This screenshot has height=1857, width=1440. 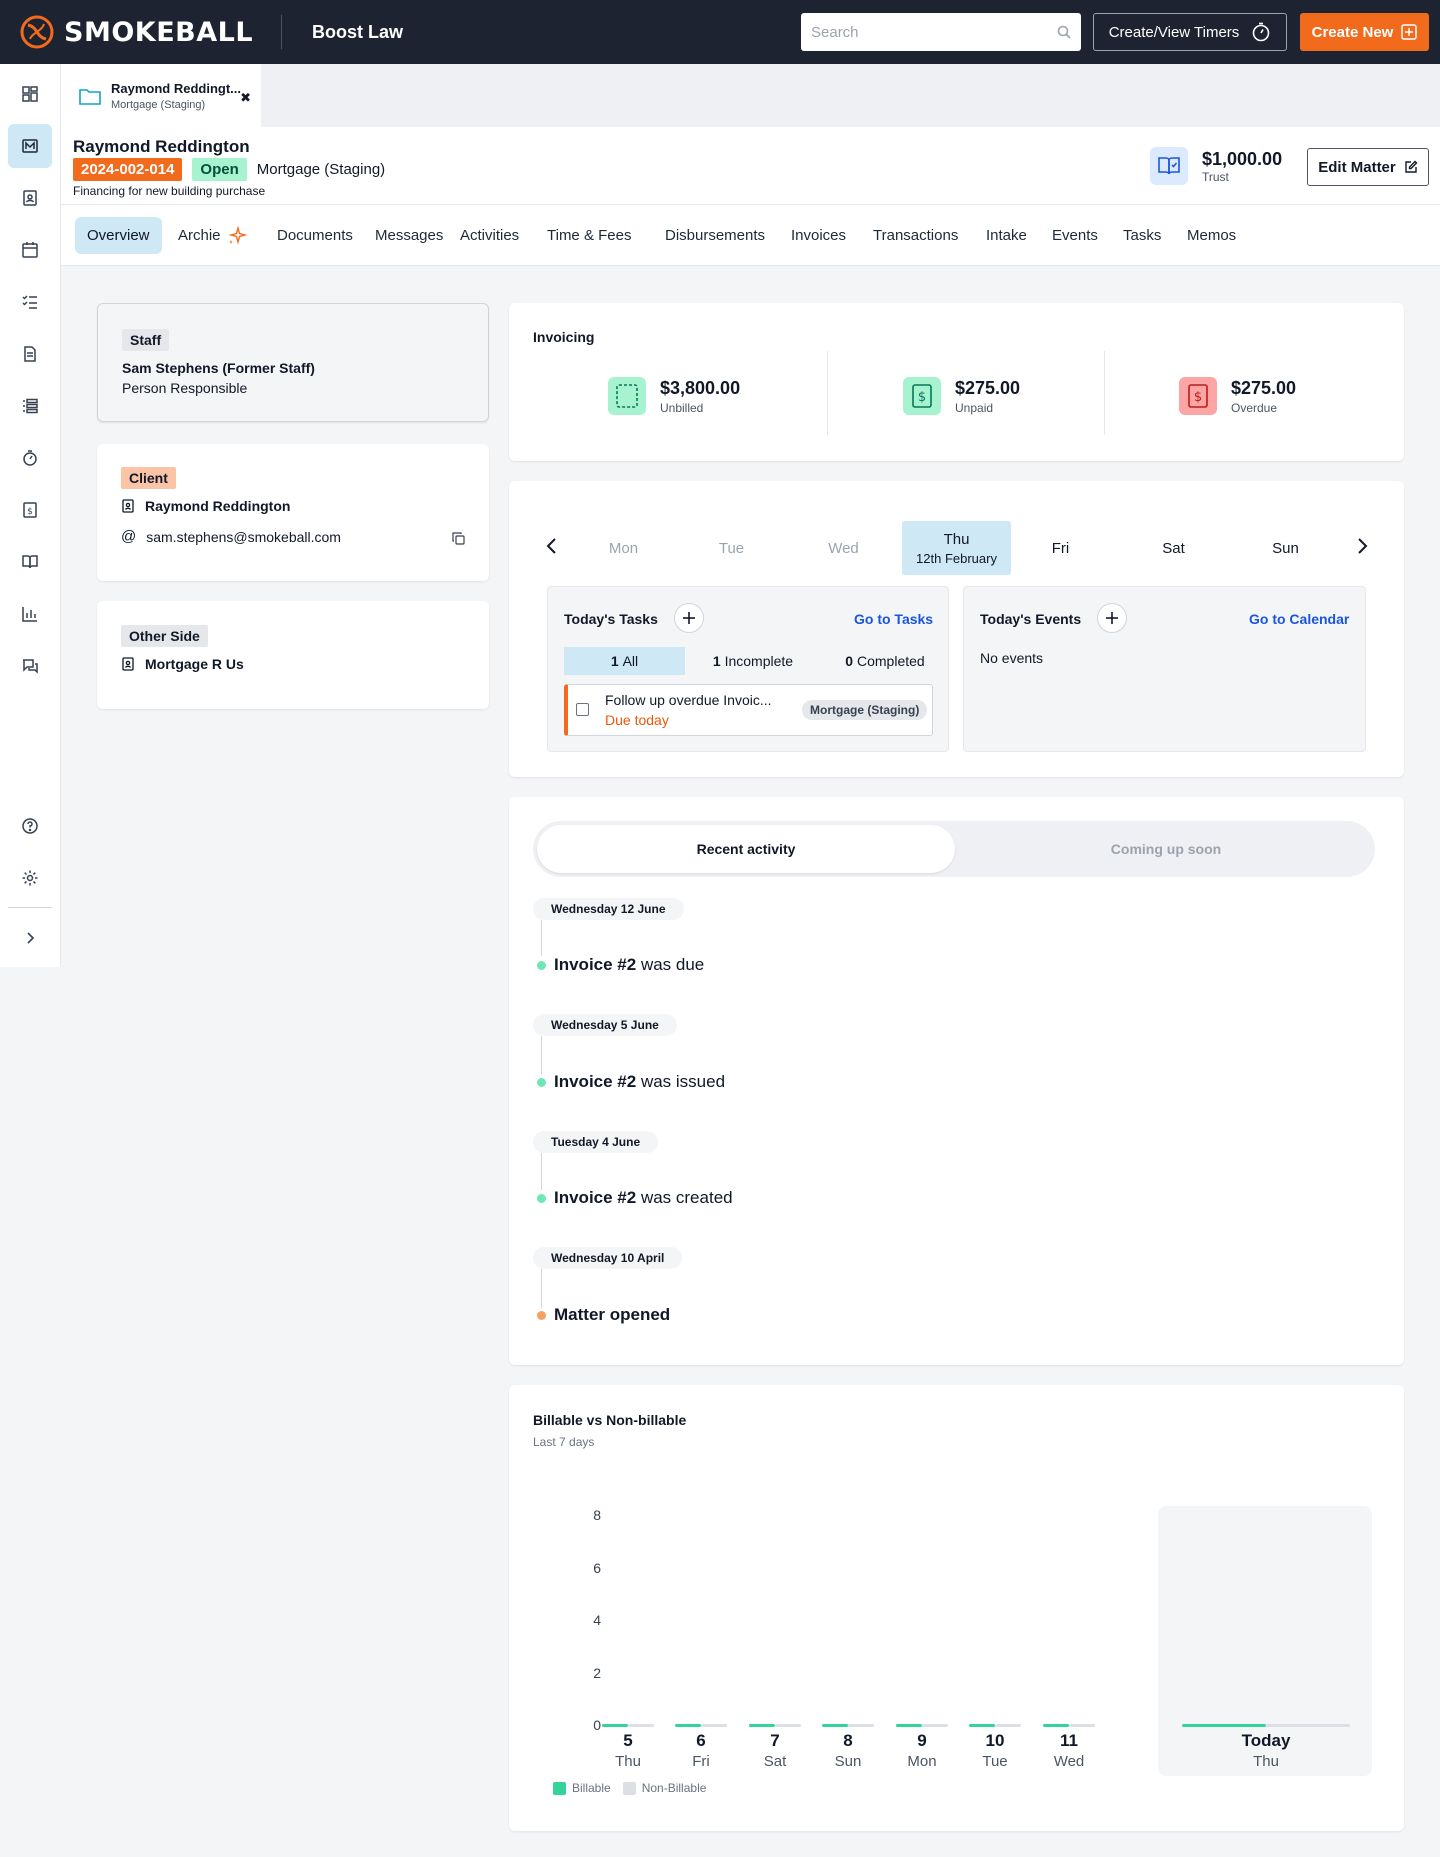 I want to click on close-icon: ✖, so click(x=245, y=98).